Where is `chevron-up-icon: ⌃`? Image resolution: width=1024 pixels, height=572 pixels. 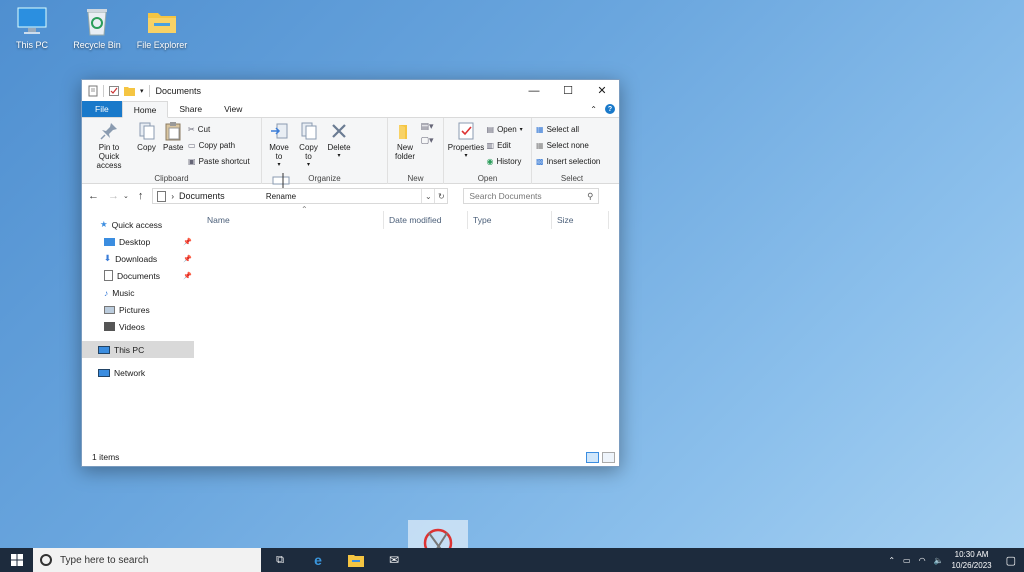
chevron-up-icon: ⌃ is located at coordinates (593, 109).